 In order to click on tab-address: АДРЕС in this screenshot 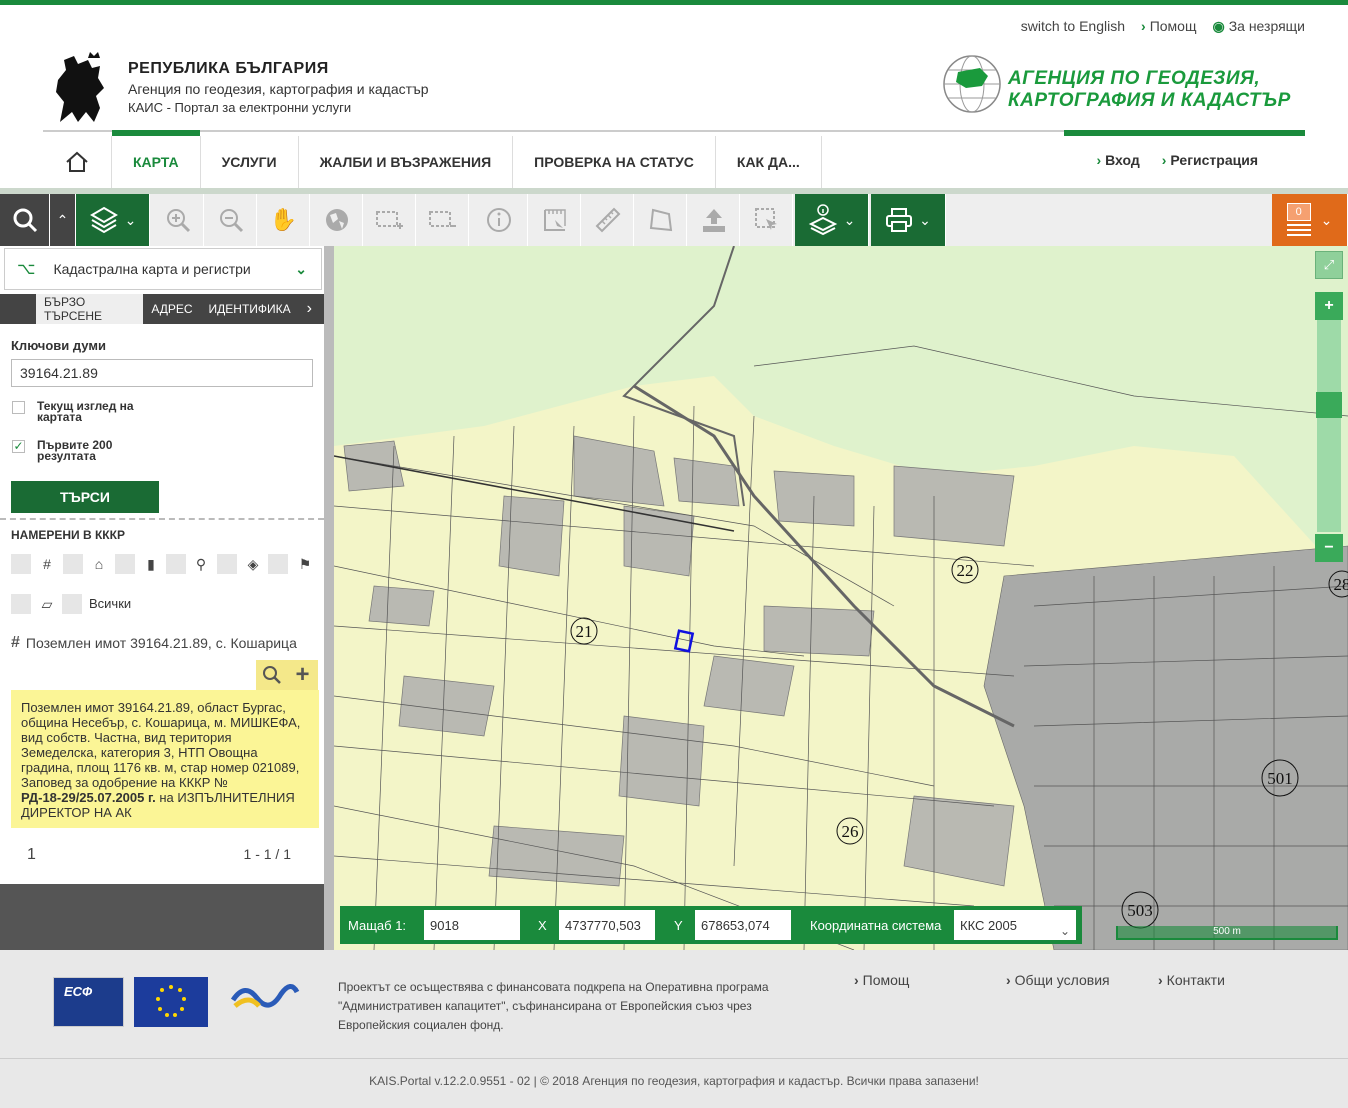, I will do `click(171, 309)`.